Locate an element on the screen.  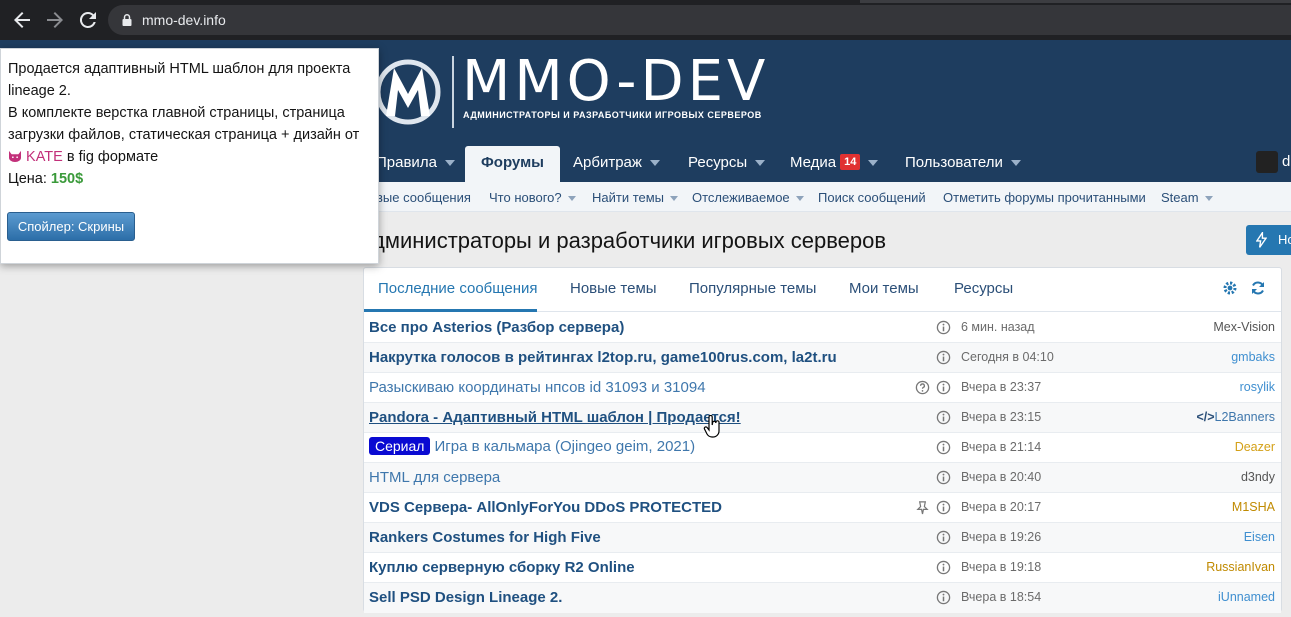
tab-resources: Ресурсы is located at coordinates (983, 288).